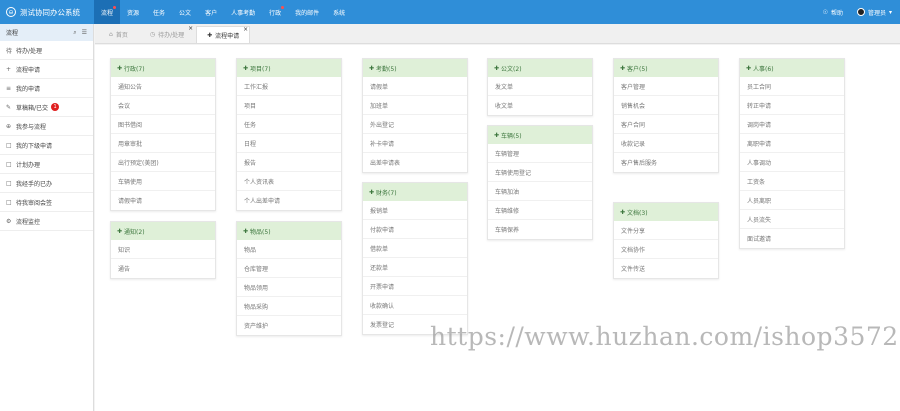 This screenshot has height=411, width=900. Describe the element at coordinates (185, 12) in the screenshot. I see `topnav-item-3: 公文` at that location.